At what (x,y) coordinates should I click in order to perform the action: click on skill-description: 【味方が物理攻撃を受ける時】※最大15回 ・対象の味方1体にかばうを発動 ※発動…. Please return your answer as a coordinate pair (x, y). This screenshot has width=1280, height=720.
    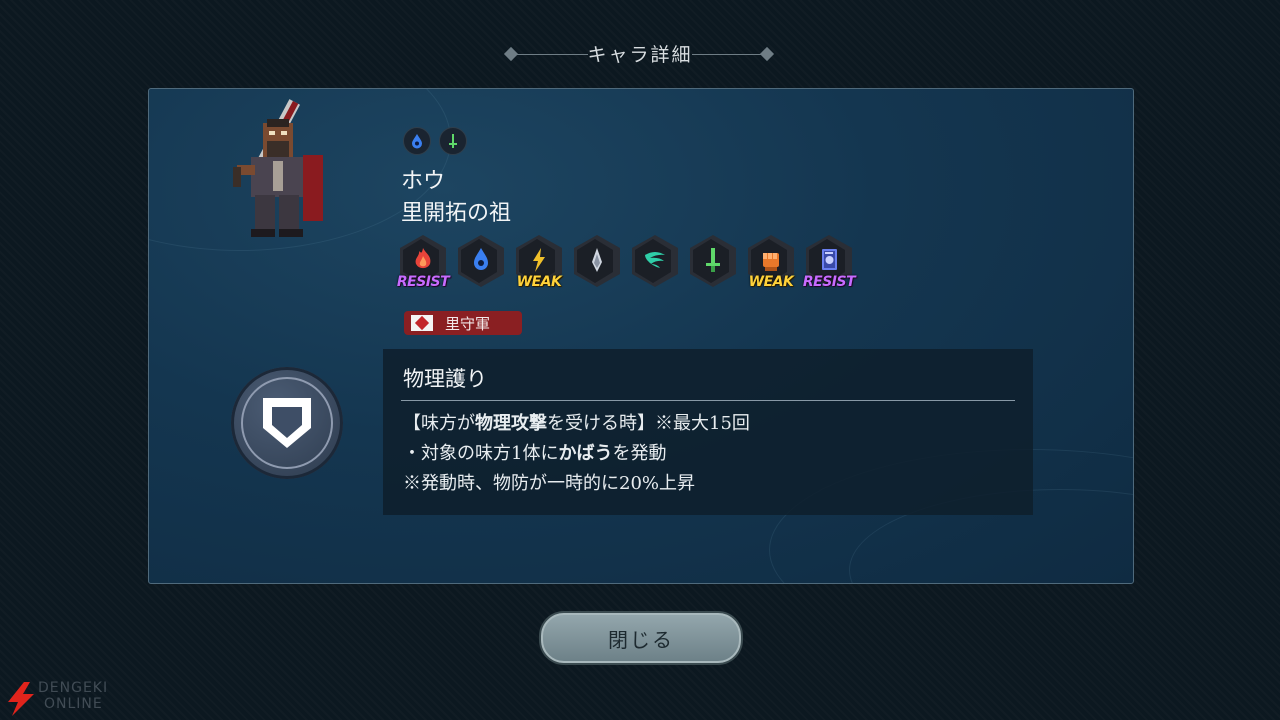
    Looking at the image, I should click on (576, 454).